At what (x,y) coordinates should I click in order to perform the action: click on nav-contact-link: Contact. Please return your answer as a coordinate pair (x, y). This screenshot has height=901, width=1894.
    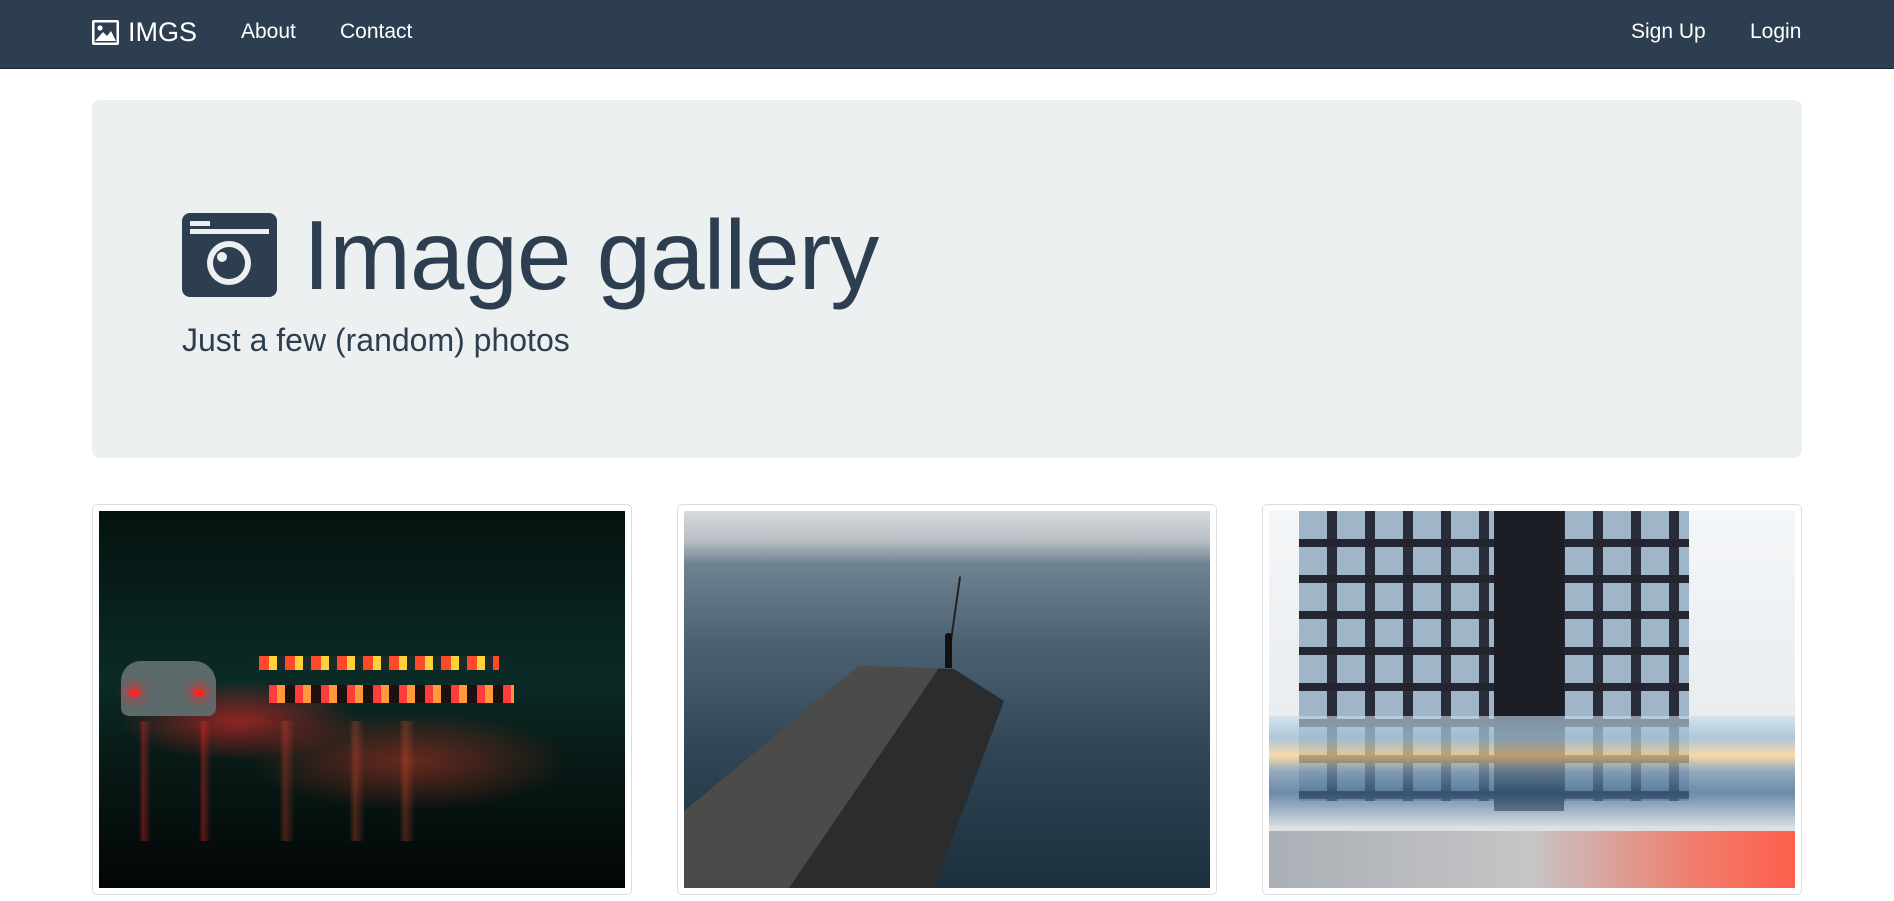
    Looking at the image, I should click on (376, 32).